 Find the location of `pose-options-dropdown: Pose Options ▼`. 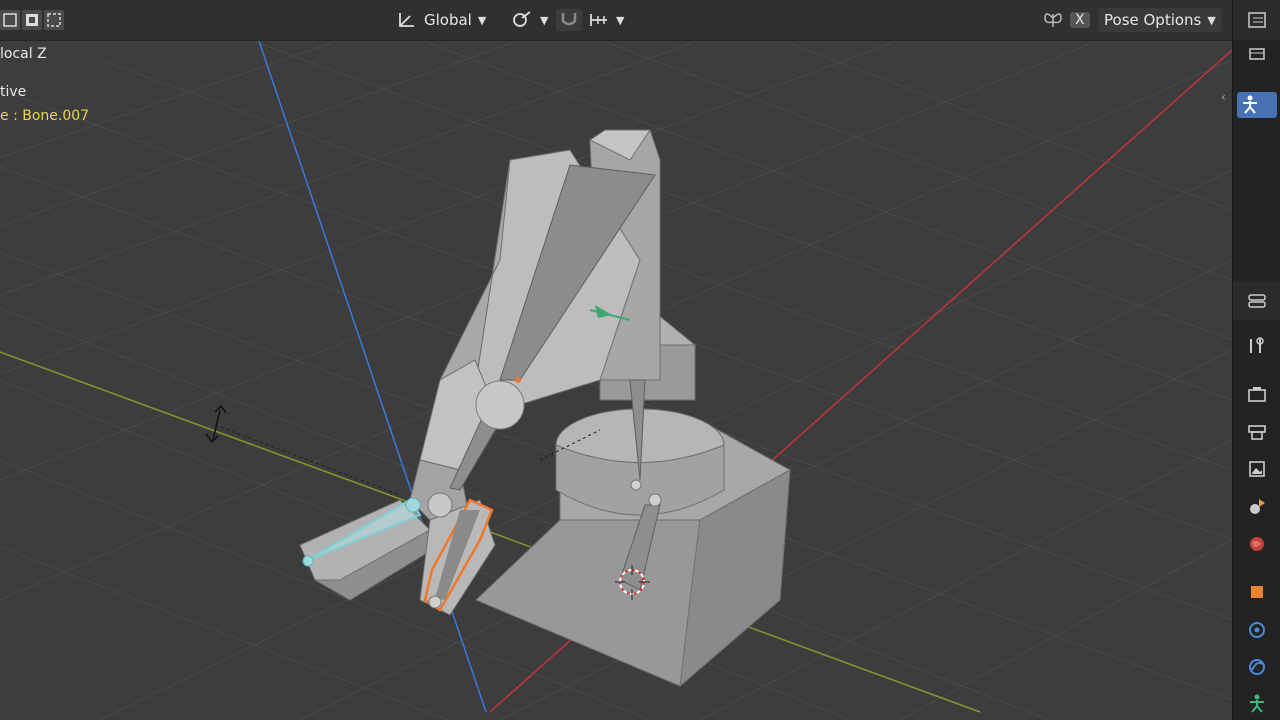

pose-options-dropdown: Pose Options ▼ is located at coordinates (1160, 20).